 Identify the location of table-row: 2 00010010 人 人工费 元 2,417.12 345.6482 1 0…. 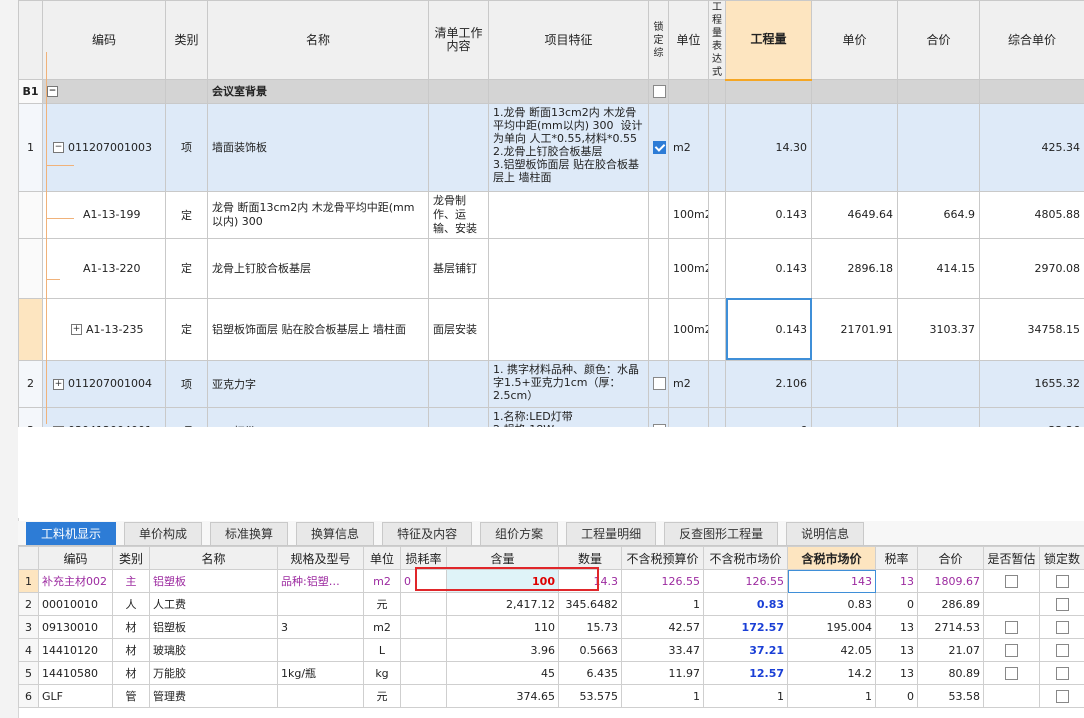
(551, 604).